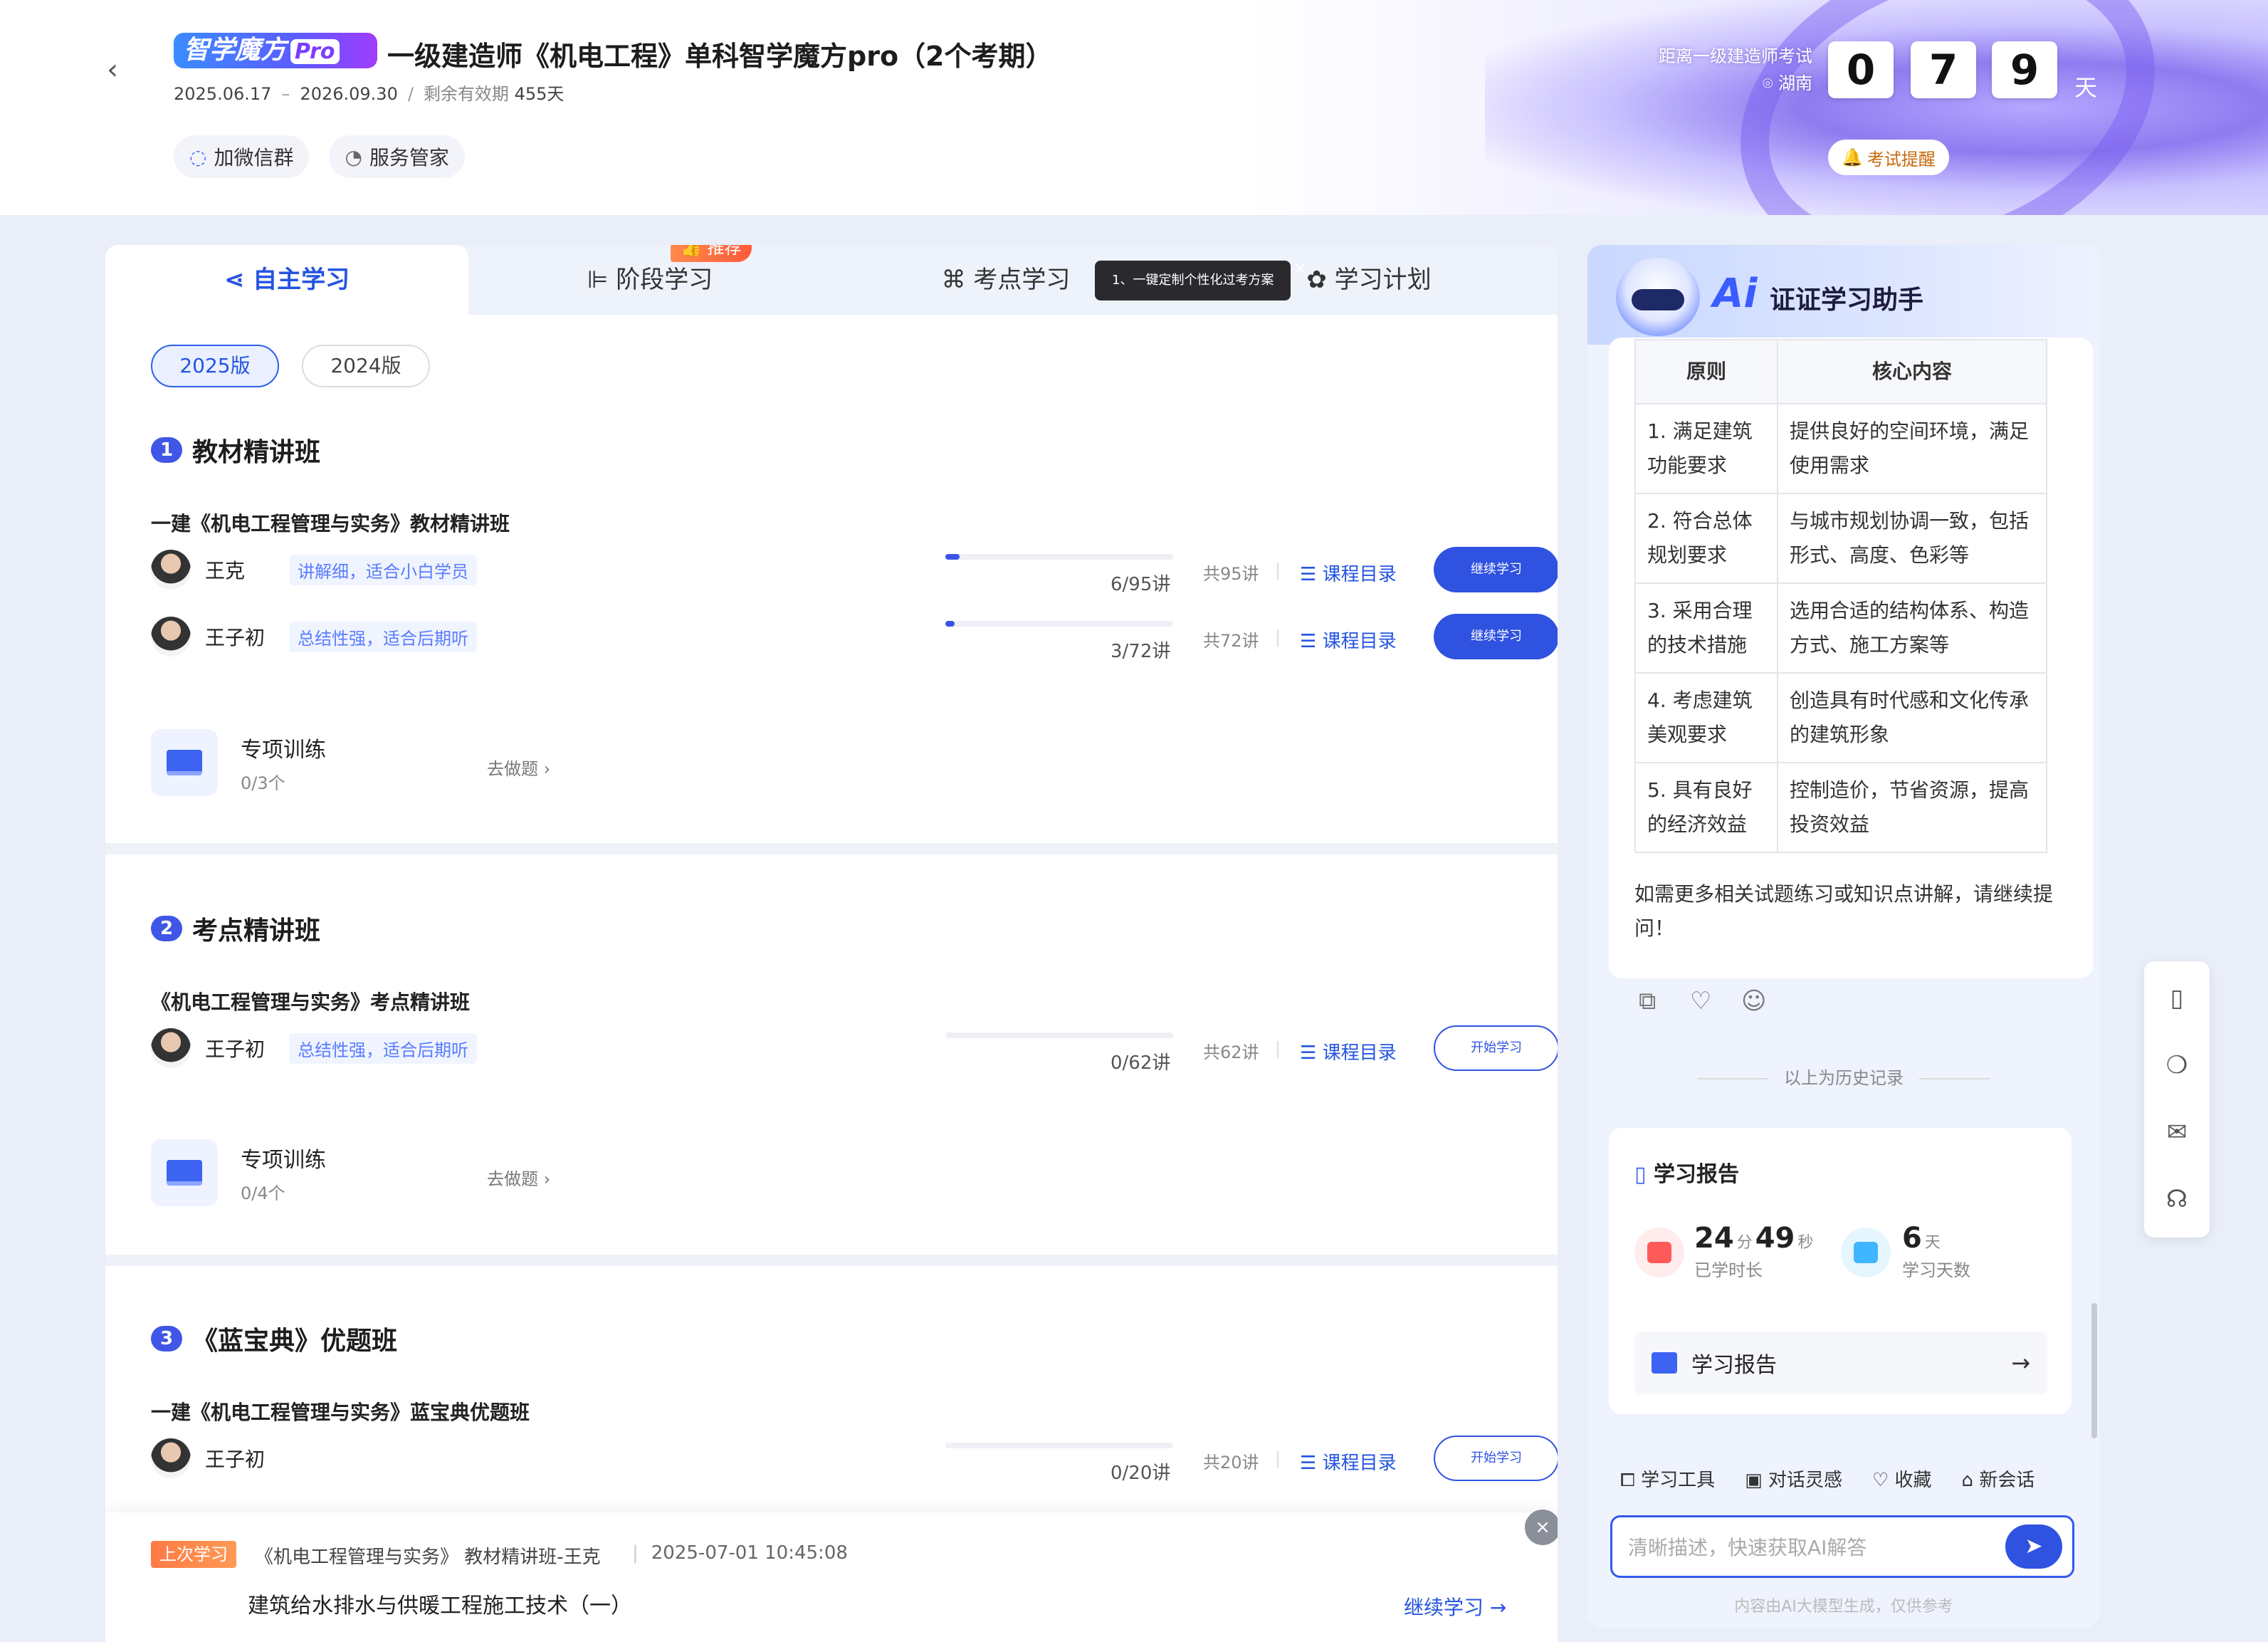  What do you see at coordinates (1888, 157) in the screenshot?
I see `exam-reminder-button: 🔔 考试提醒` at bounding box center [1888, 157].